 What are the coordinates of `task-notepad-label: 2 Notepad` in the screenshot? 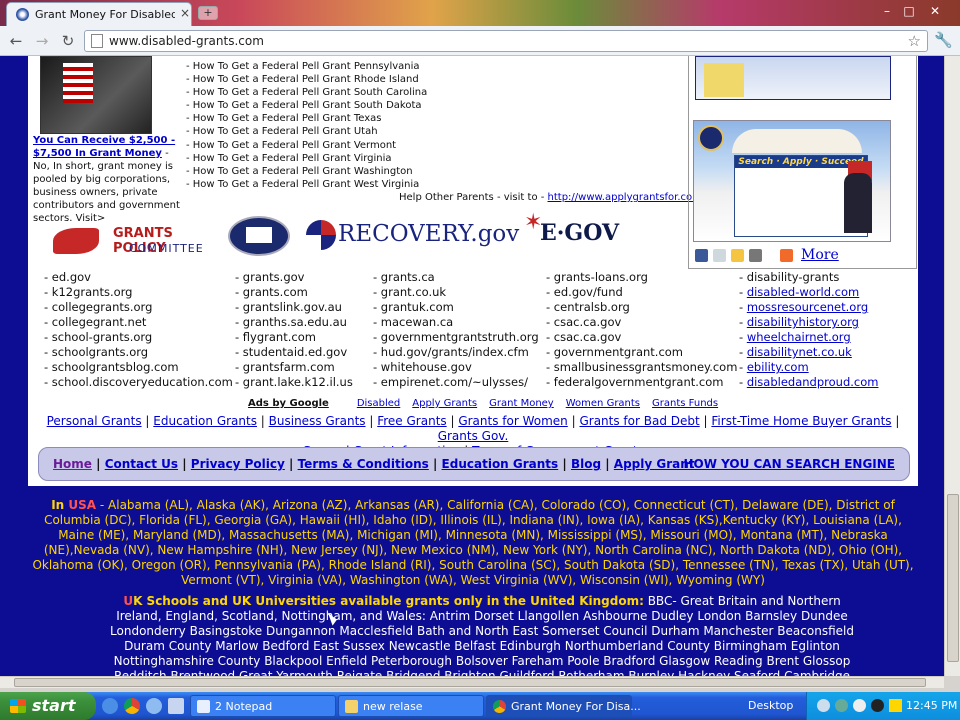 It's located at (244, 706).